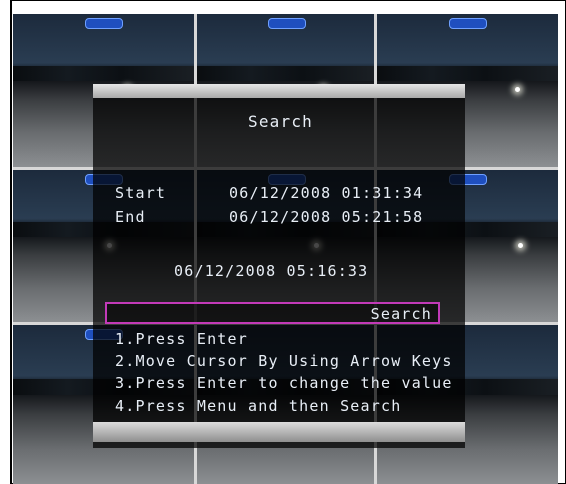 This screenshot has width=566, height=484. I want to click on dialog-title: Search, so click(280, 121).